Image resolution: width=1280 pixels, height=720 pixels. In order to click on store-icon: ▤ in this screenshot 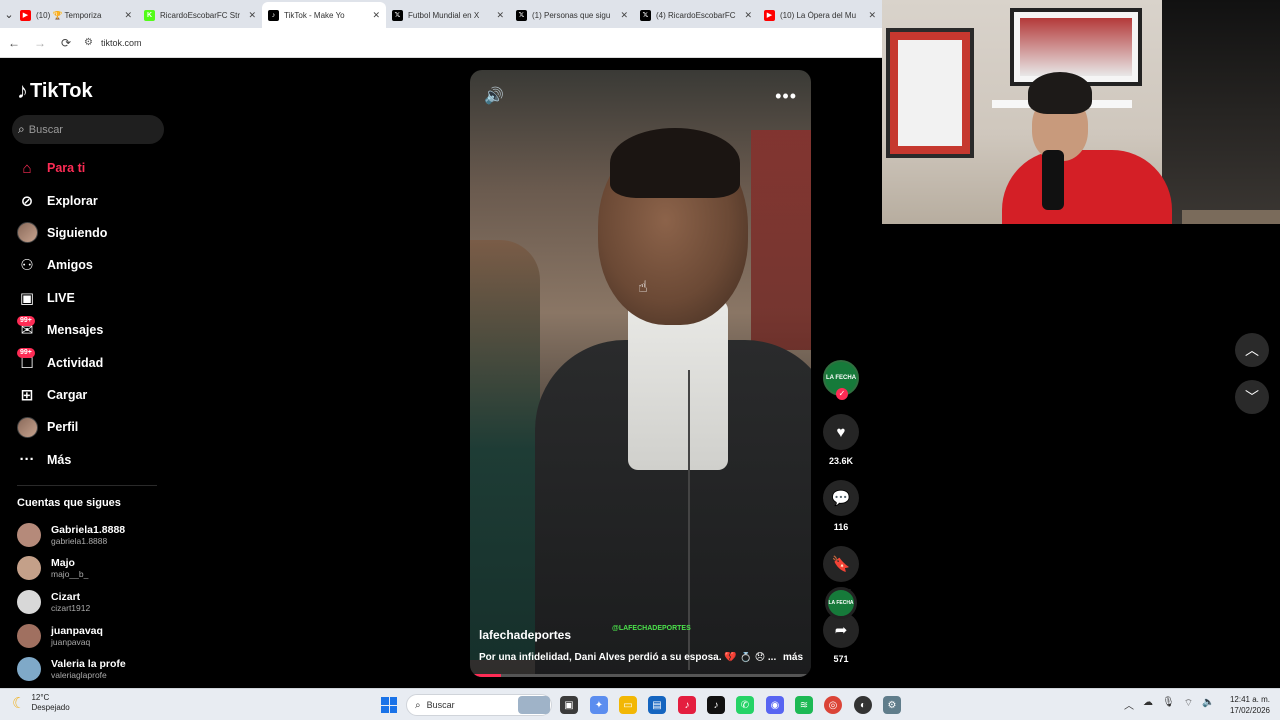, I will do `click(657, 705)`.